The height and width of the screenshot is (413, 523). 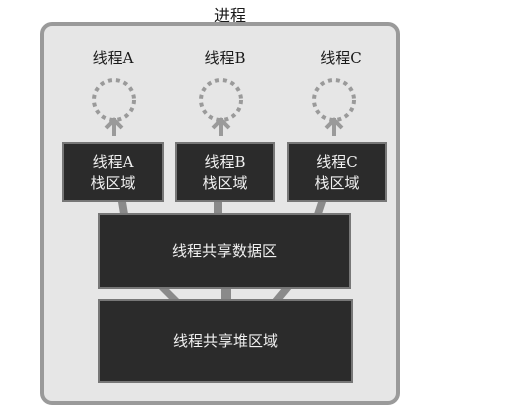 What do you see at coordinates (221, 107) in the screenshot?
I see `thread-b-icon` at bounding box center [221, 107].